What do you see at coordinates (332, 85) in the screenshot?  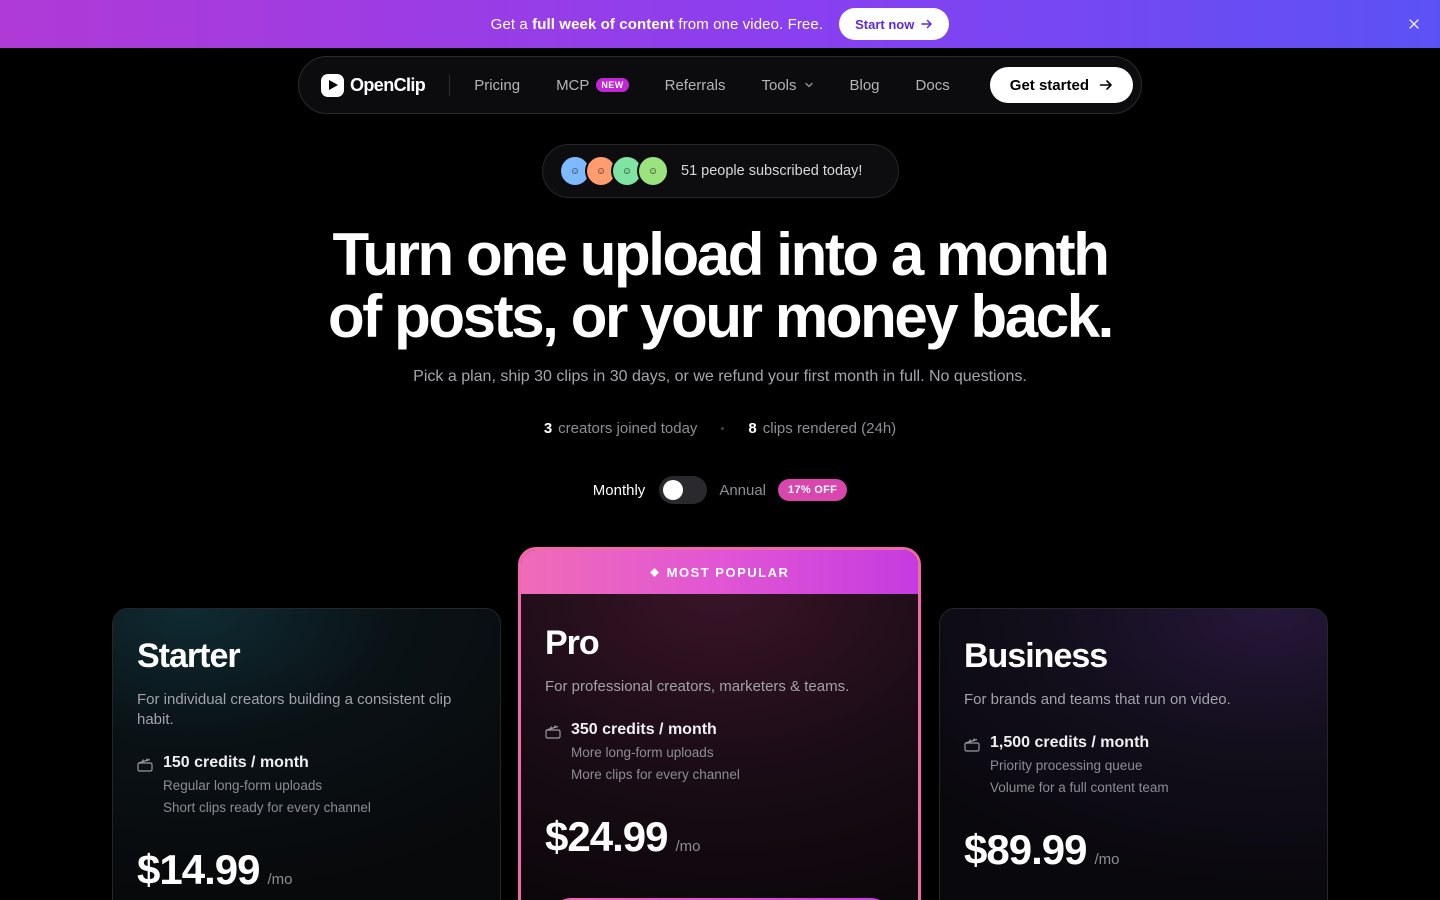 I see `logo-icon` at bounding box center [332, 85].